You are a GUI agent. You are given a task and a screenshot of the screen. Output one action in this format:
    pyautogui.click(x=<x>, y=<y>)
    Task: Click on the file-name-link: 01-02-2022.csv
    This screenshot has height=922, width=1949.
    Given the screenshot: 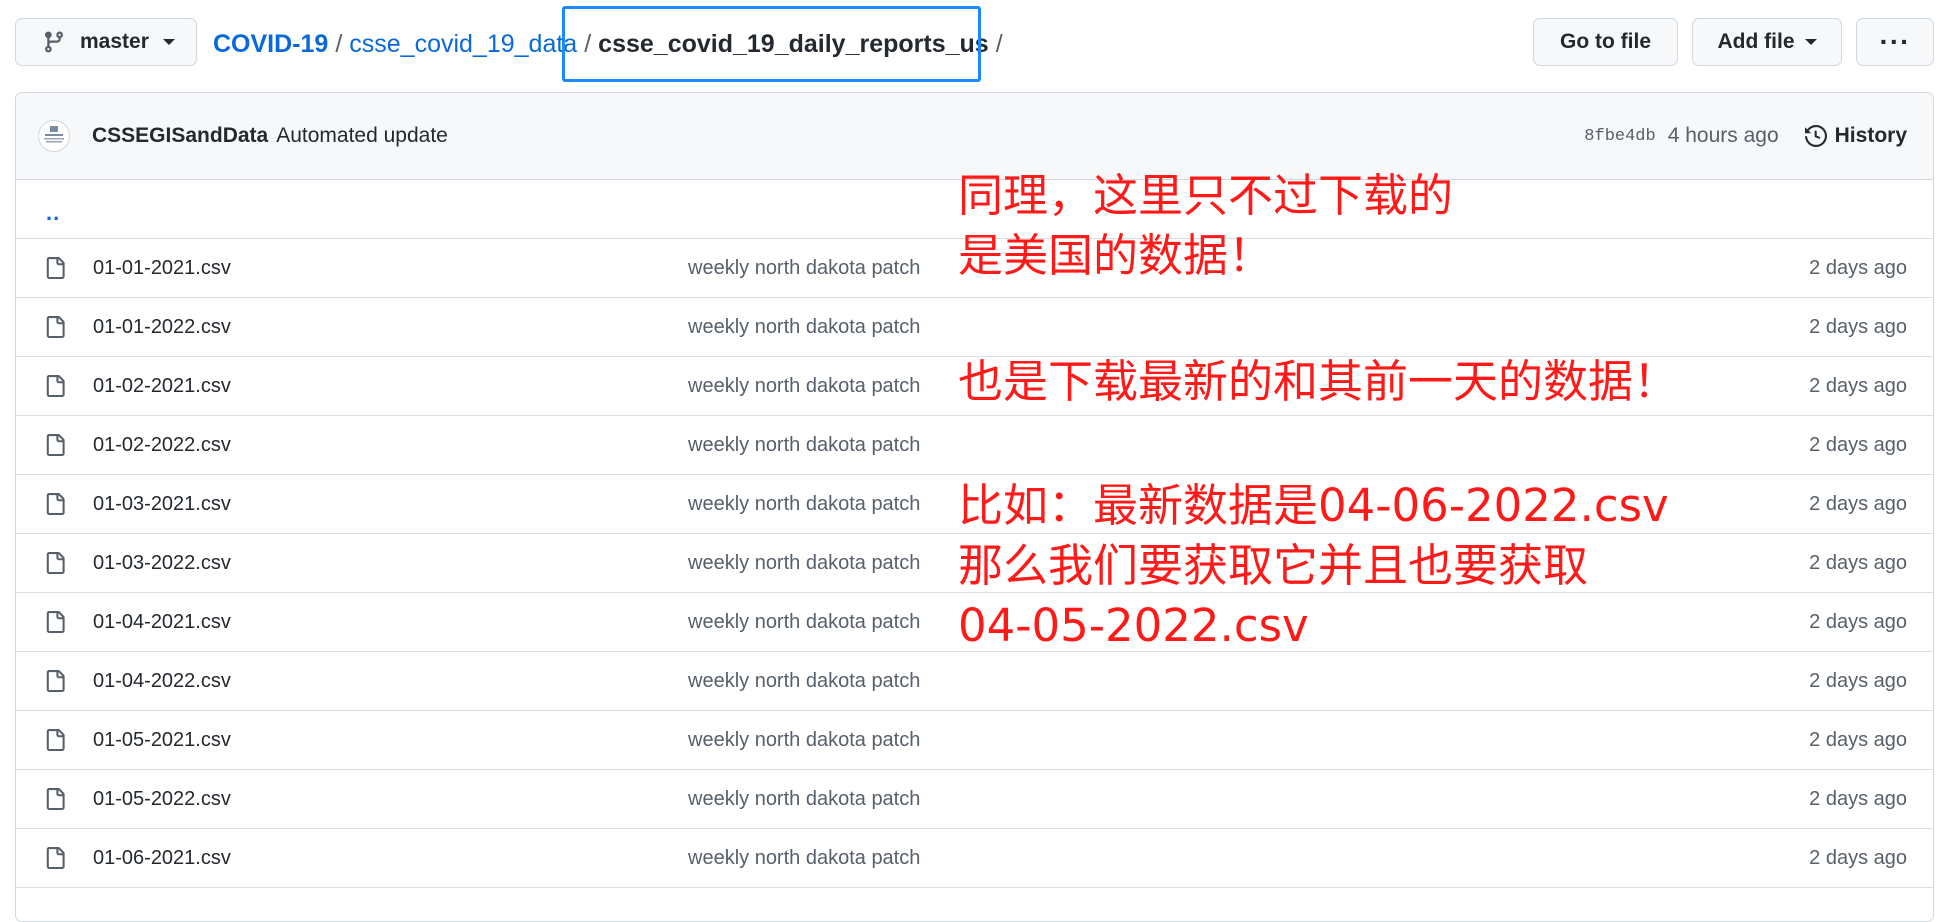 What is the action you would take?
    pyautogui.click(x=162, y=445)
    